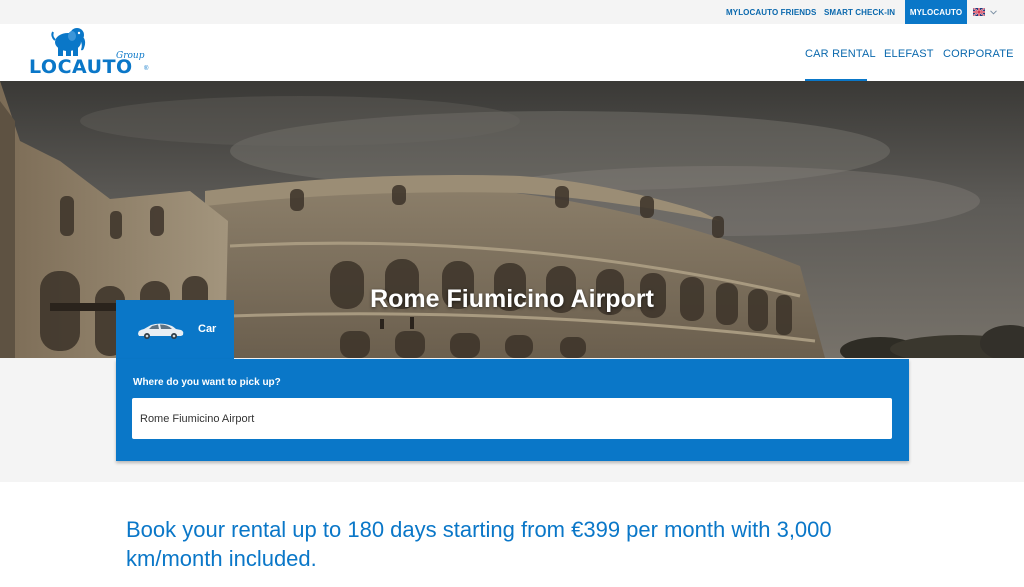 The width and height of the screenshot is (1024, 587). Describe the element at coordinates (68, 42) in the screenshot. I see `elephant-icon` at that location.